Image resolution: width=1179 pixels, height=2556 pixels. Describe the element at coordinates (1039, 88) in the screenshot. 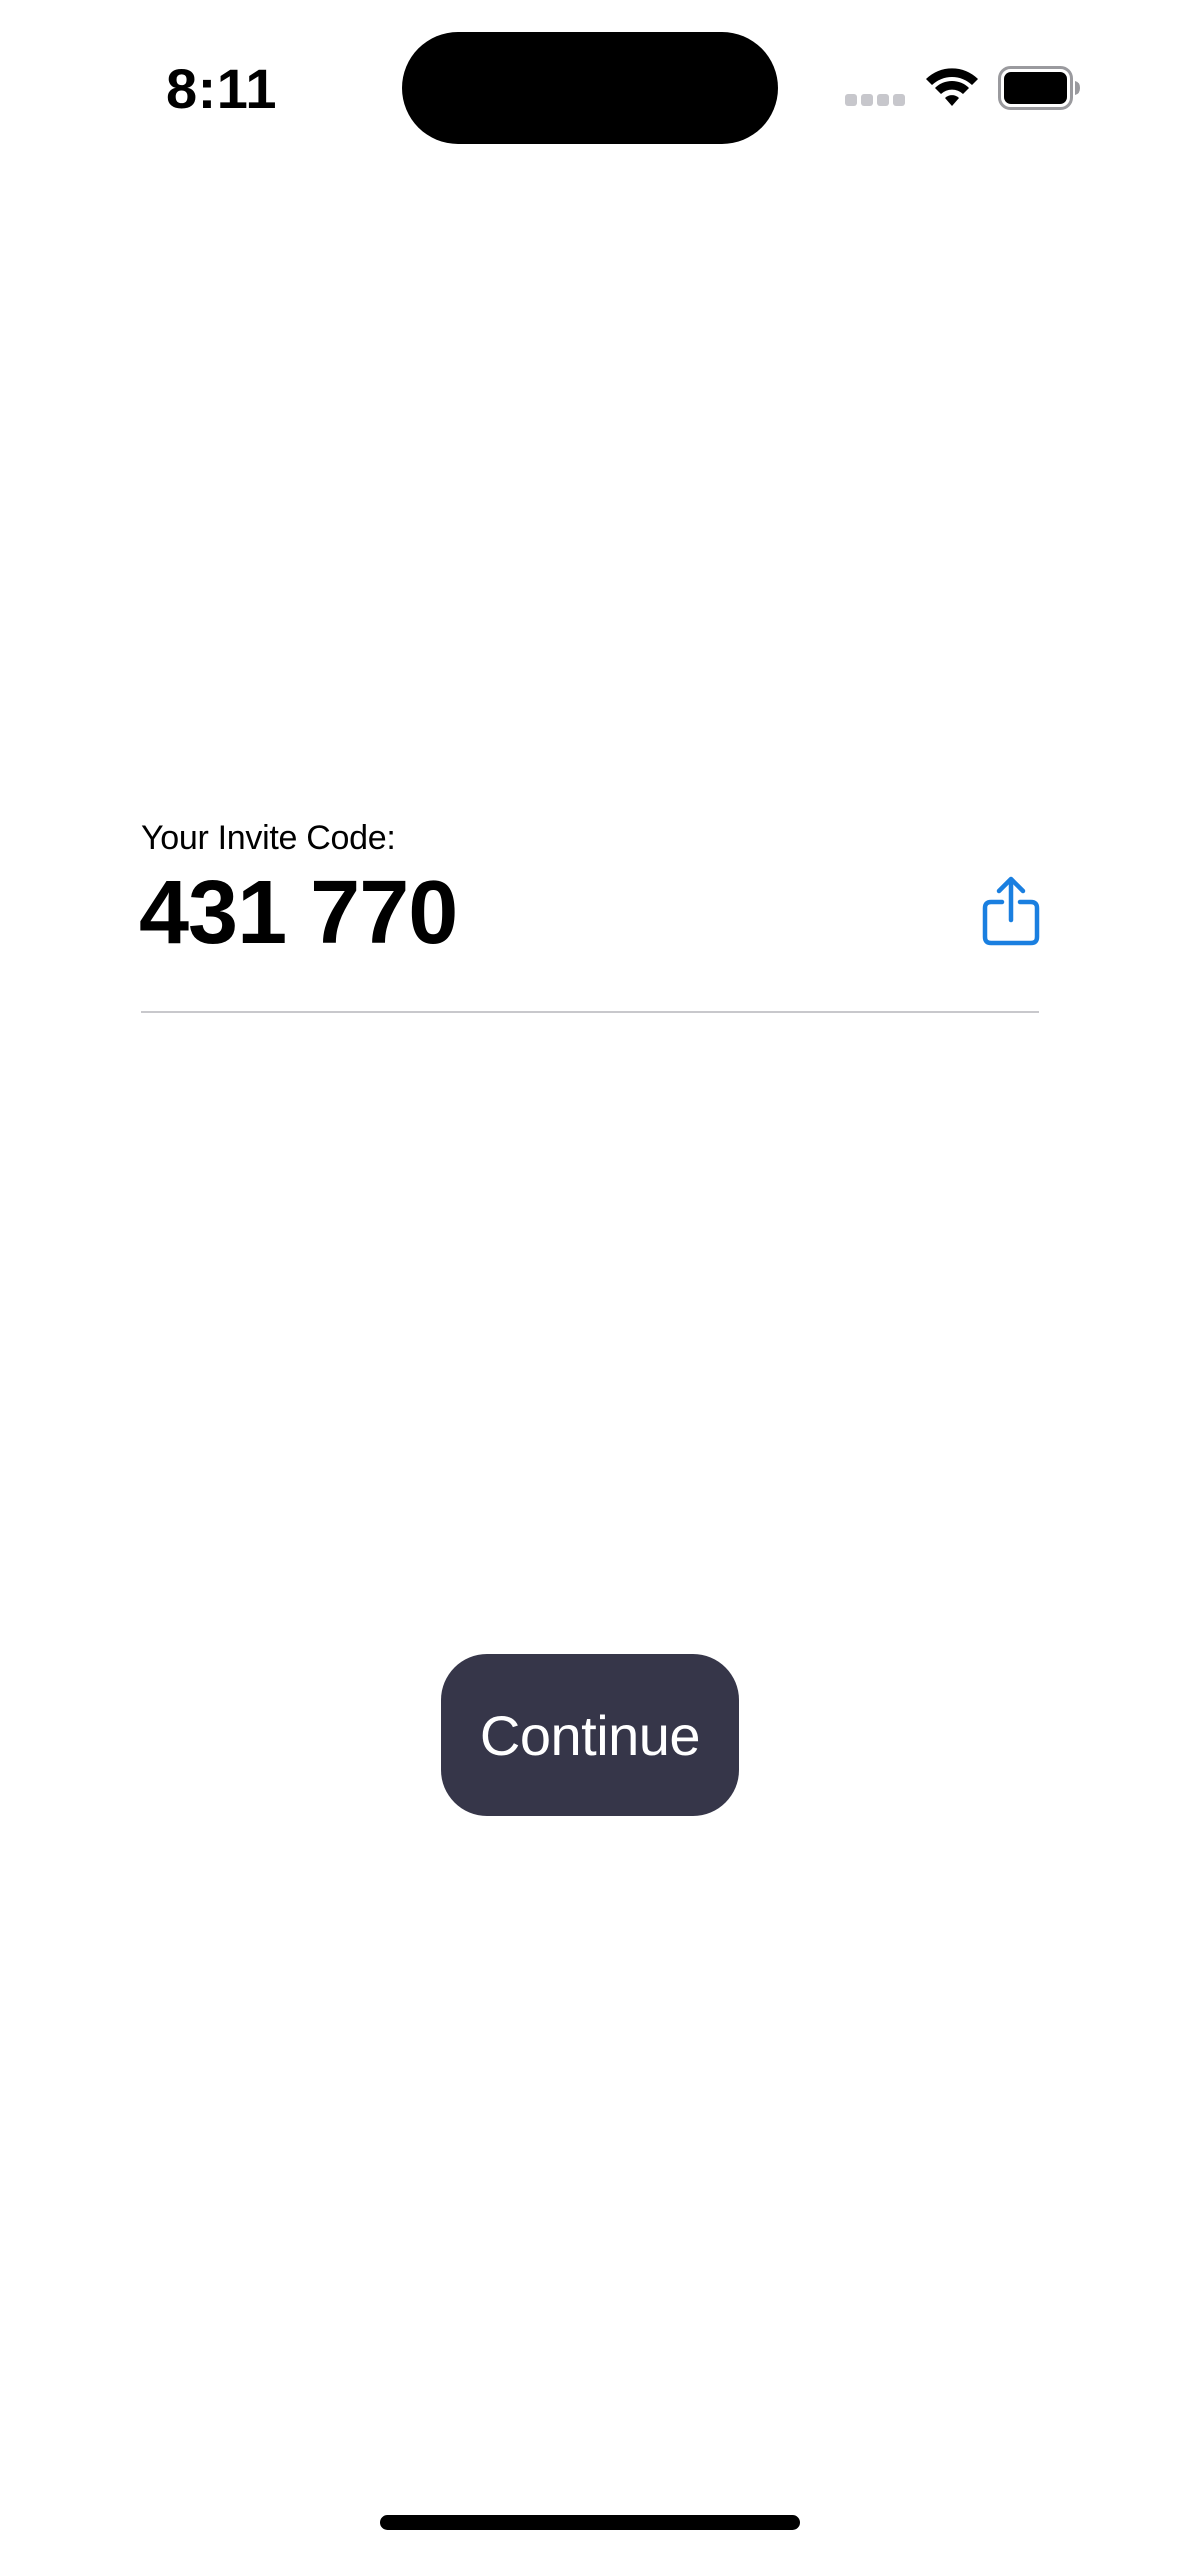

I see `battery-icon` at that location.